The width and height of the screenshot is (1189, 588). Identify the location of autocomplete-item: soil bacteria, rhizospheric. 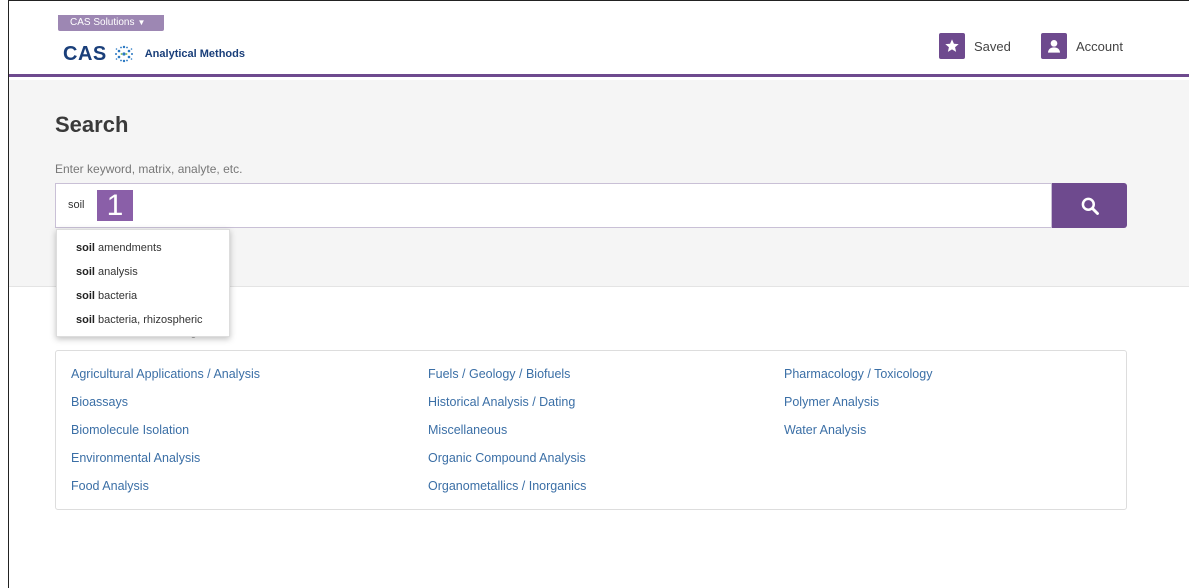
(143, 324).